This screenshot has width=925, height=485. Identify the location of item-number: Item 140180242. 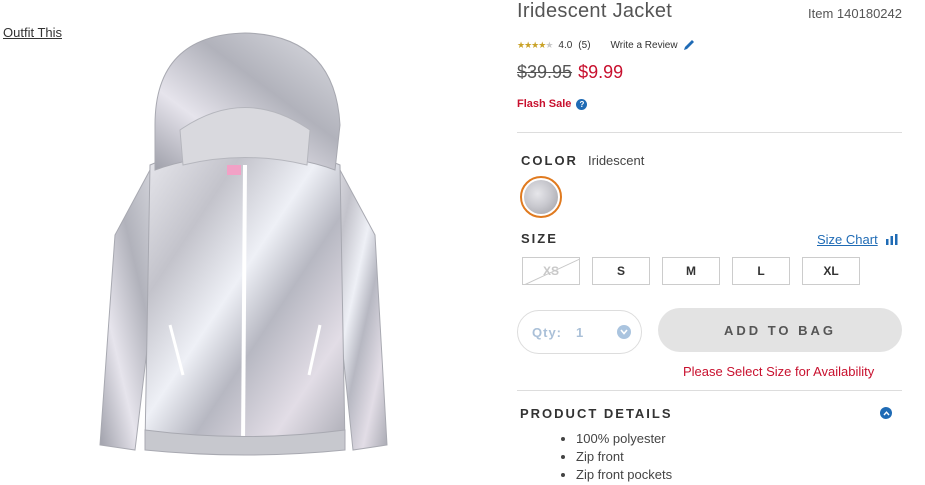
(855, 13).